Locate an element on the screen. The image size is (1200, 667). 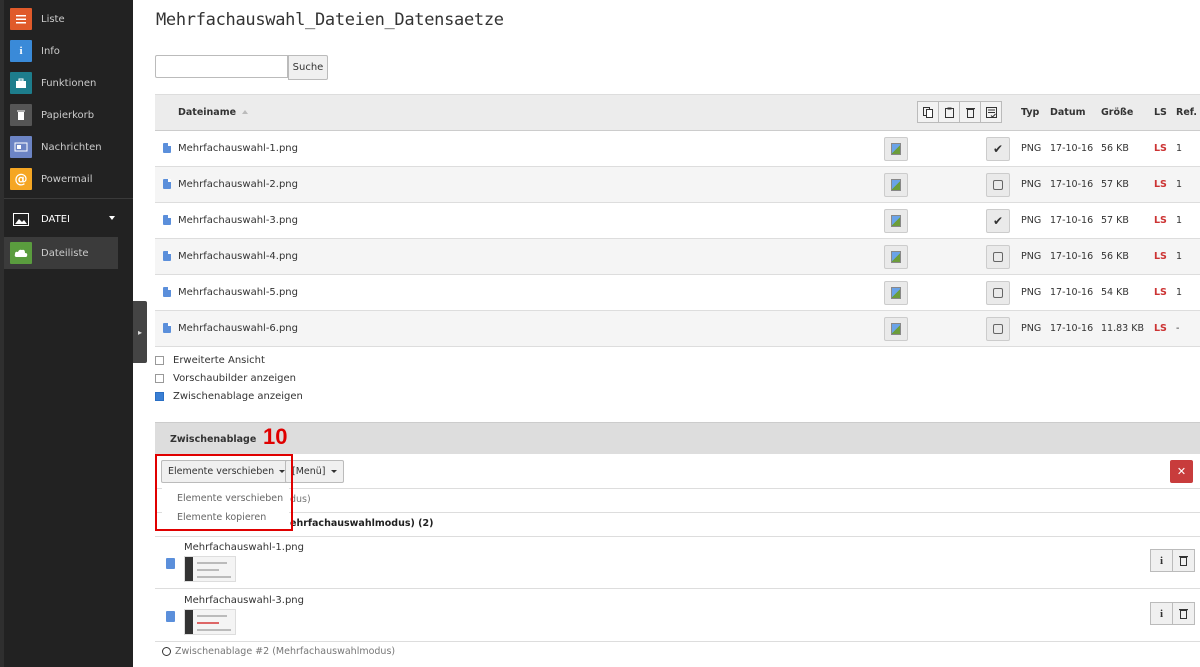
column-header-size: Größe is located at coordinates (1117, 112).